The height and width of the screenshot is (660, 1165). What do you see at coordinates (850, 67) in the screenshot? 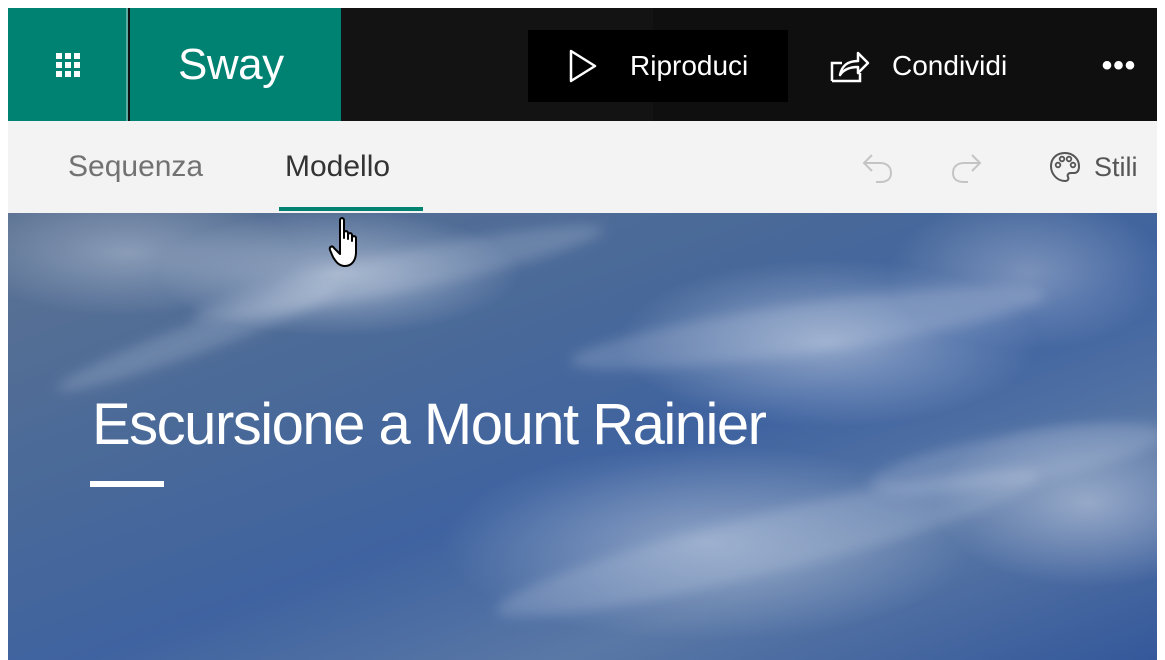
I see `share-icon` at bounding box center [850, 67].